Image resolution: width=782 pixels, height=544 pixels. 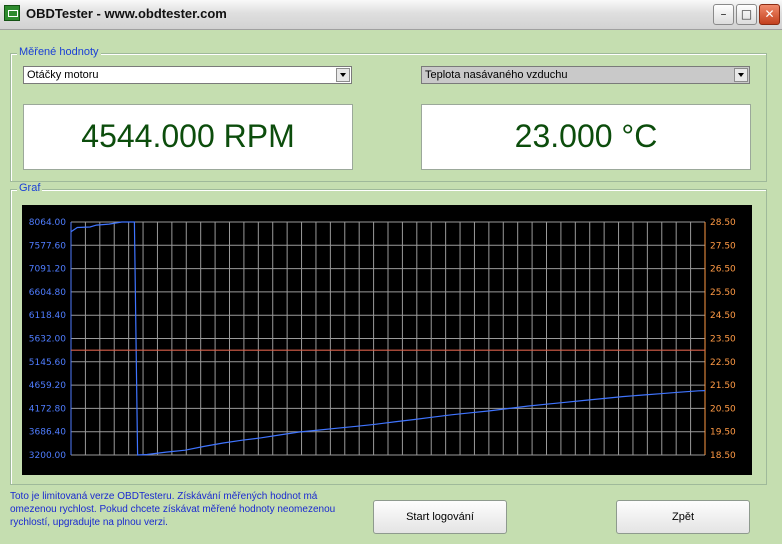 I want to click on left-axis-tick-label: 5632.00, so click(x=47, y=340).